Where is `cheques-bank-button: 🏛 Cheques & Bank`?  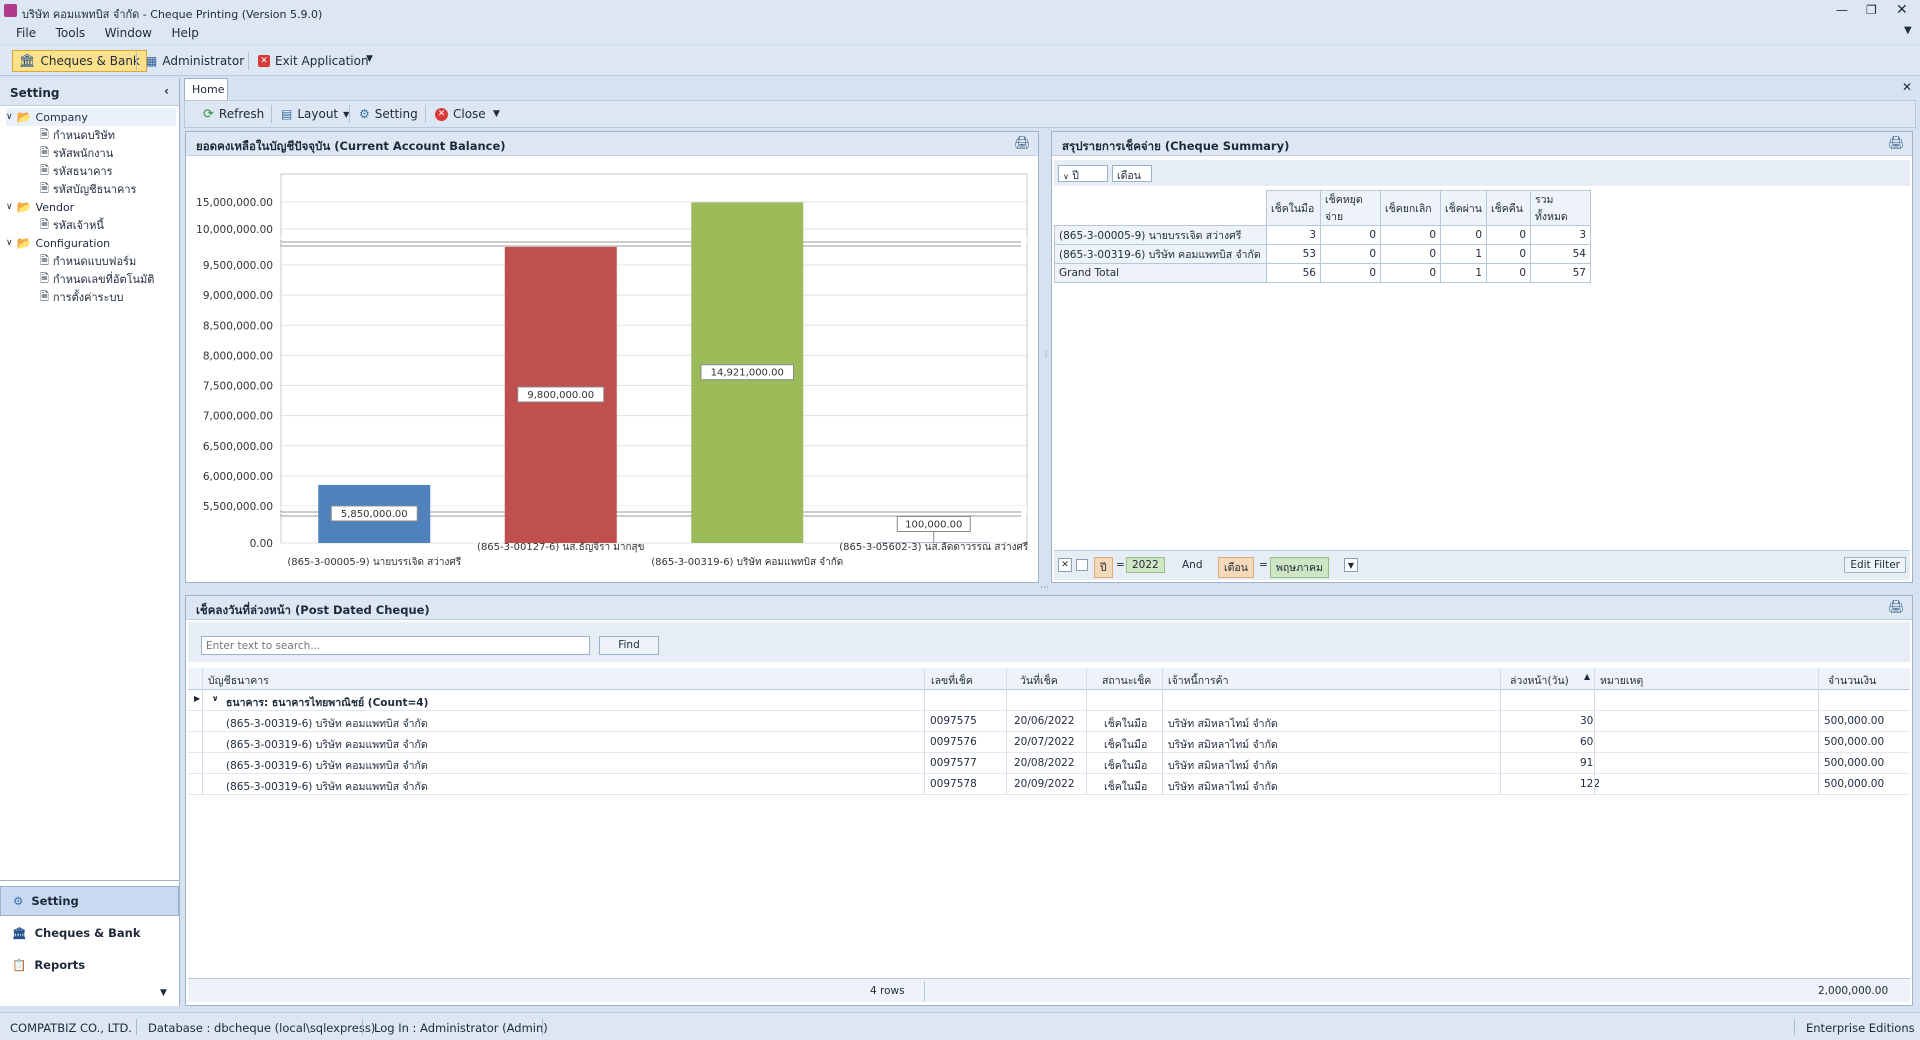 cheques-bank-button: 🏛 Cheques & Bank is located at coordinates (79, 61).